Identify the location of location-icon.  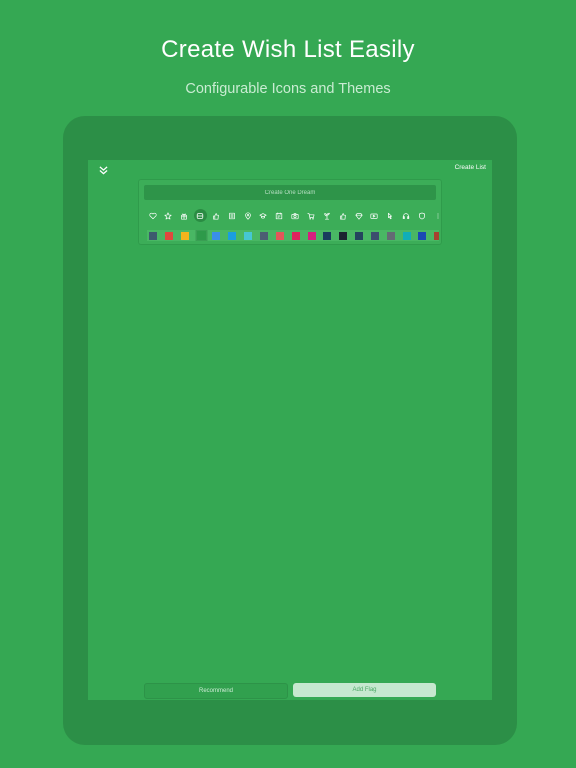
(247, 215).